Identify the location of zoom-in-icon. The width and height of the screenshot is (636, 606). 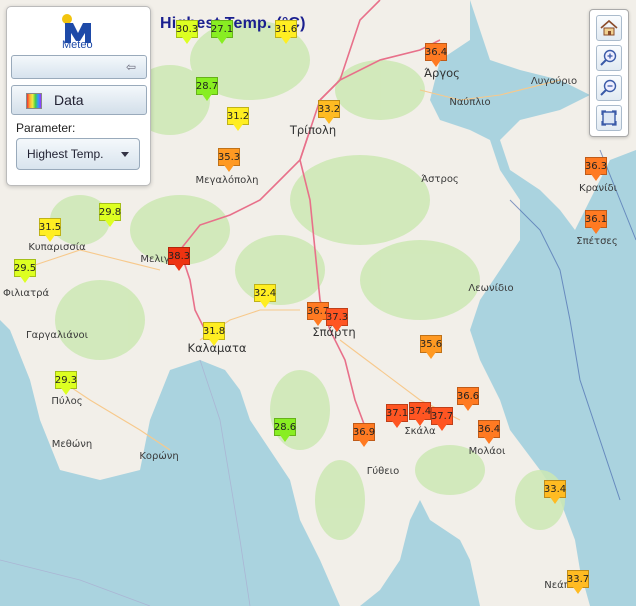
(608, 57).